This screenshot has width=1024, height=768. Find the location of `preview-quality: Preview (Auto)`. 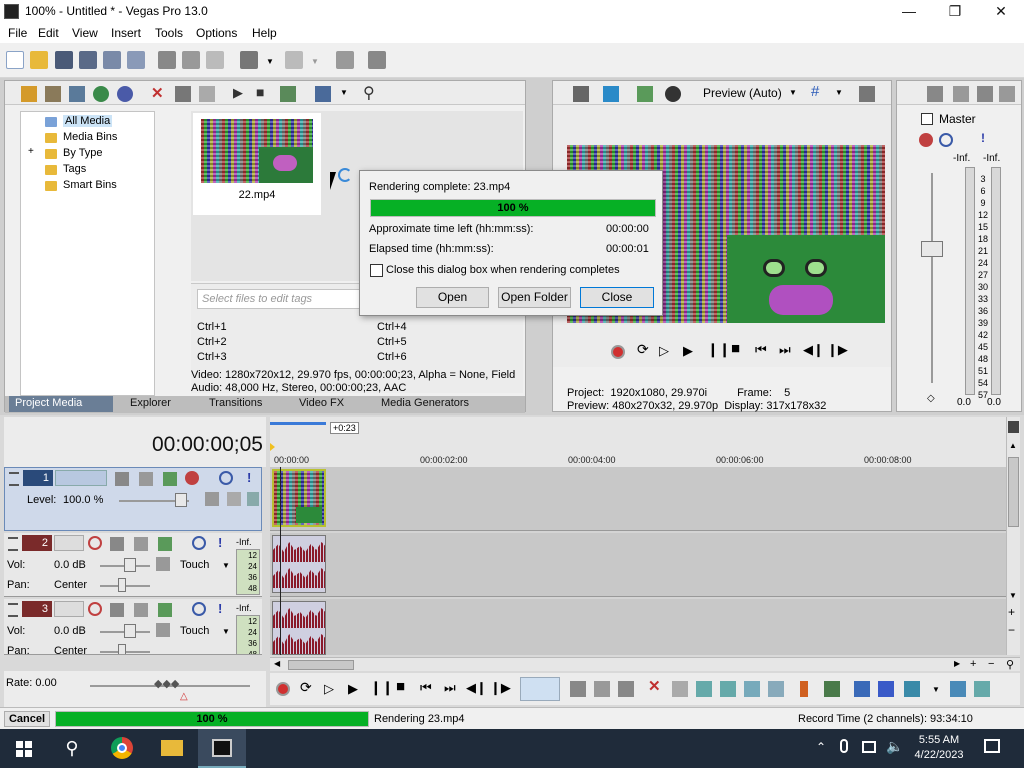

preview-quality: Preview (Auto) is located at coordinates (742, 93).